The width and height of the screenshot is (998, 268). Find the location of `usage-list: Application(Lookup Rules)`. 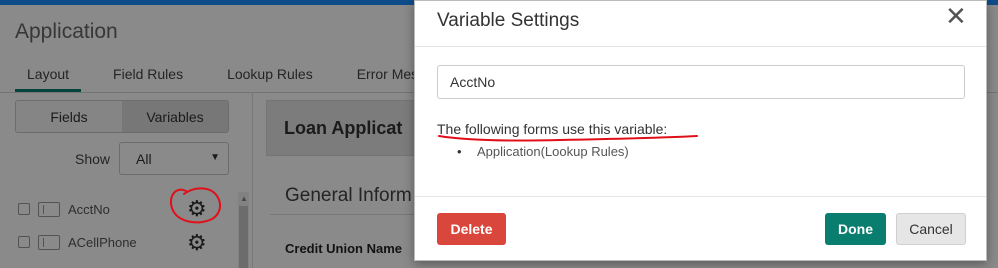

usage-list: Application(Lookup Rules) is located at coordinates (543, 151).